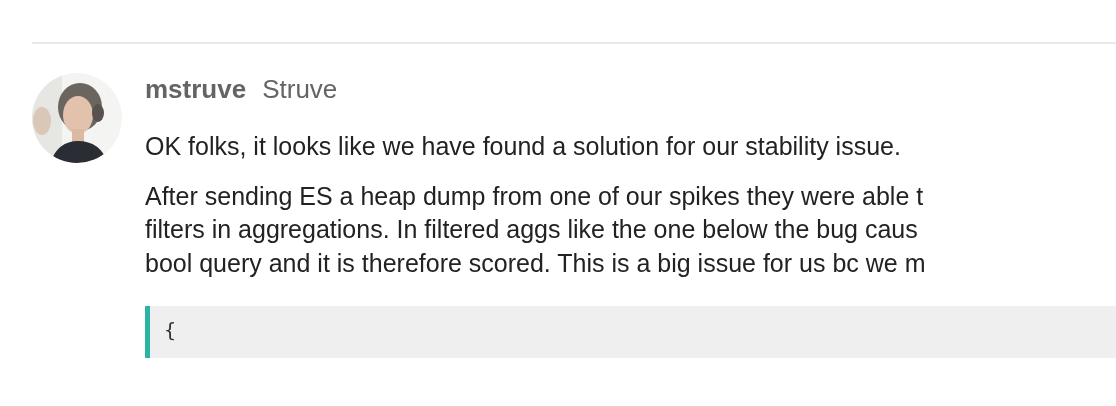 The image size is (1116, 406). Describe the element at coordinates (523, 146) in the screenshot. I see `post-text: OK folks, it looks like we have found a solution for our stability issue.` at that location.